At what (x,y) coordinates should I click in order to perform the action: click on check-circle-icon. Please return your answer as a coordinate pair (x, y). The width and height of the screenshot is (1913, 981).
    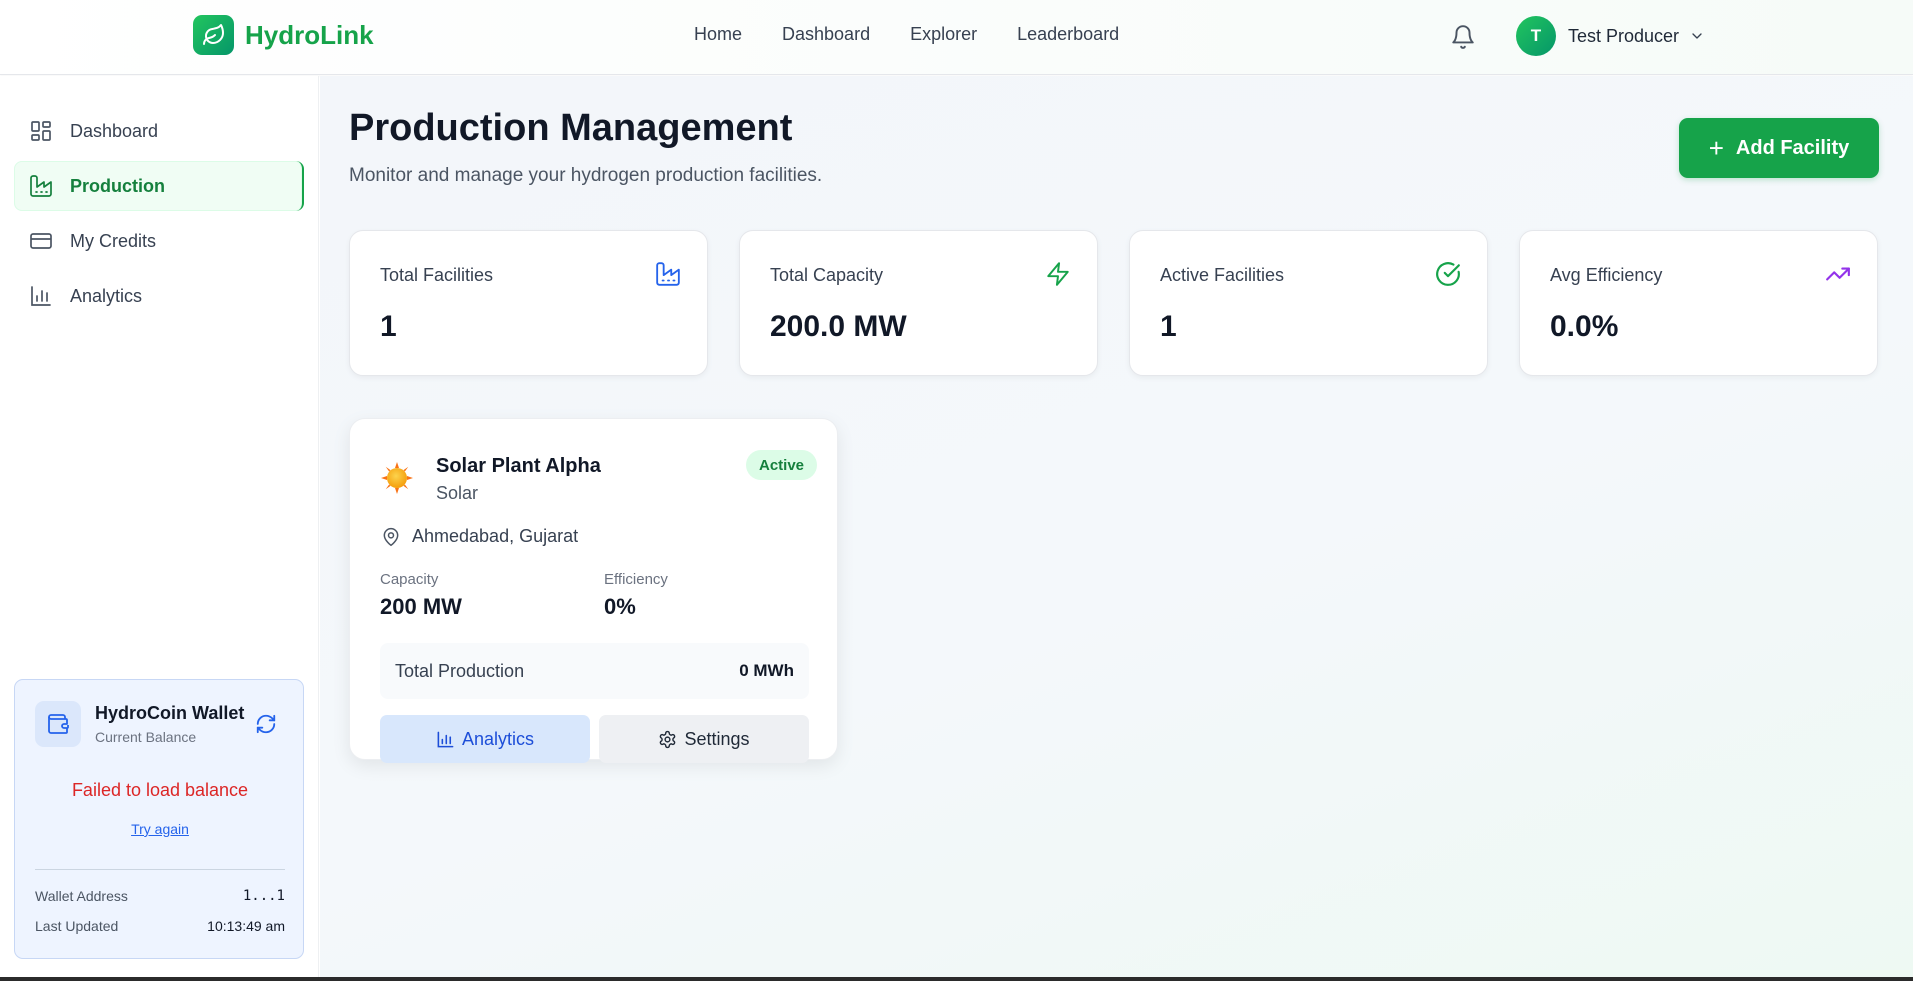
    Looking at the image, I should click on (1448, 274).